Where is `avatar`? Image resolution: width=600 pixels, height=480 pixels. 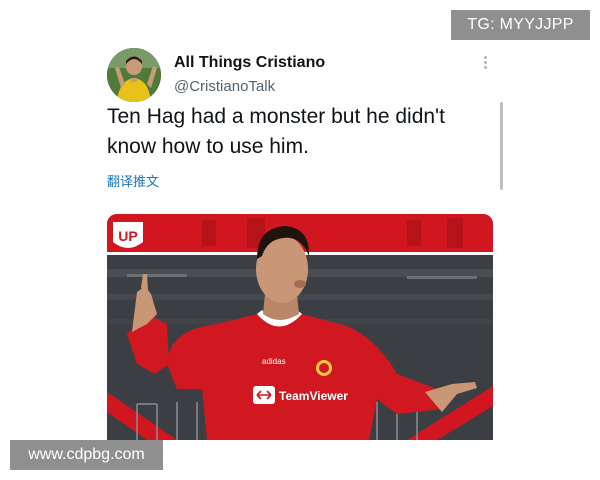 avatar is located at coordinates (134, 75).